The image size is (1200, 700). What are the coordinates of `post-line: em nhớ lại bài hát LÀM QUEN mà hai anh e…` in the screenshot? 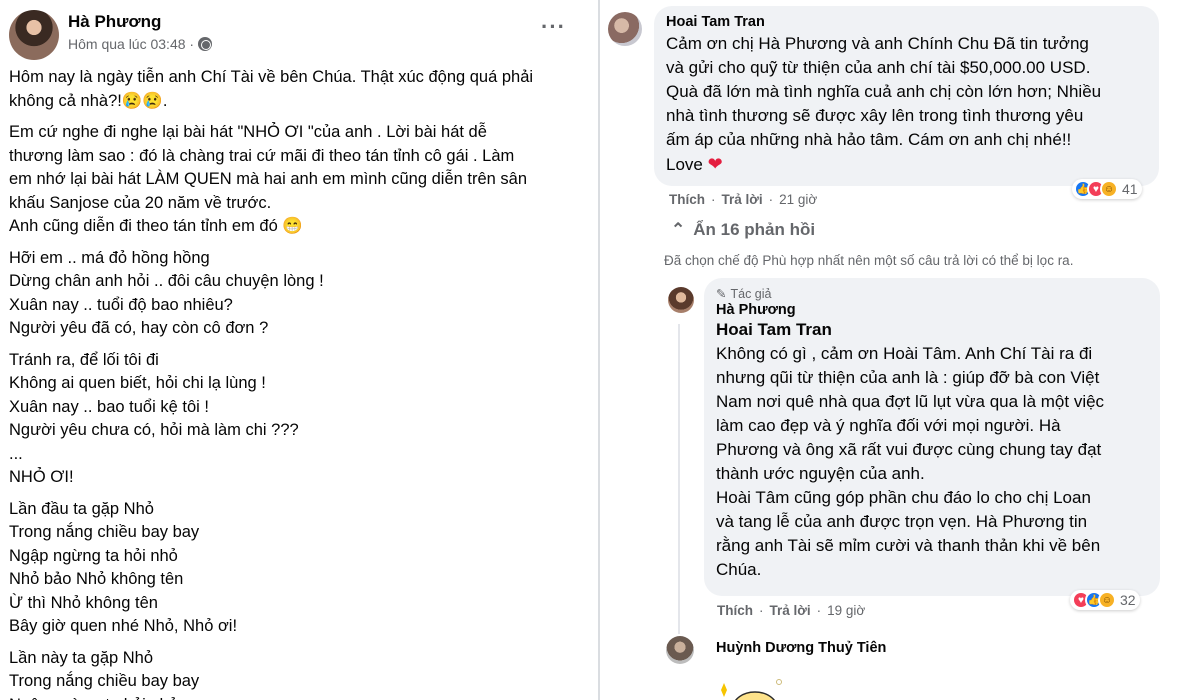 It's located at (268, 179).